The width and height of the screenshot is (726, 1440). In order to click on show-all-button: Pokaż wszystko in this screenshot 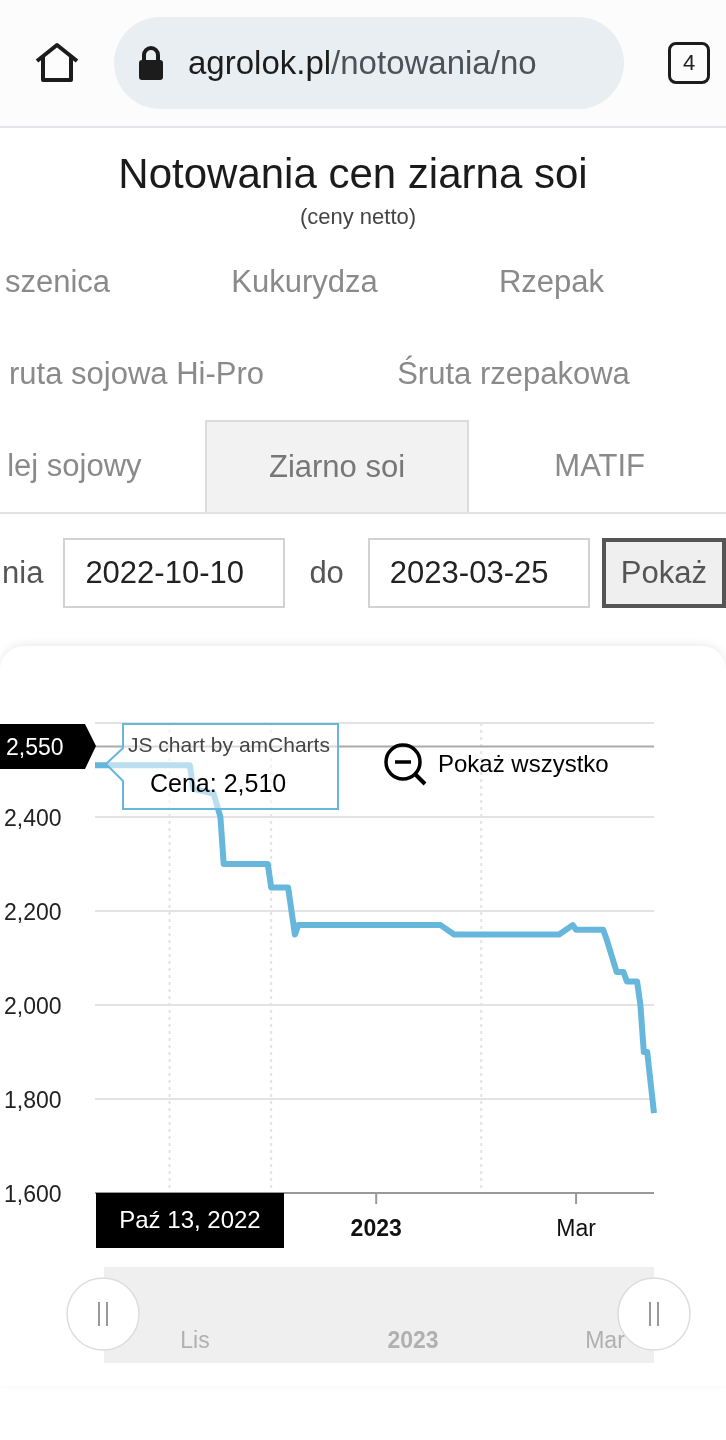, I will do `click(523, 763)`.